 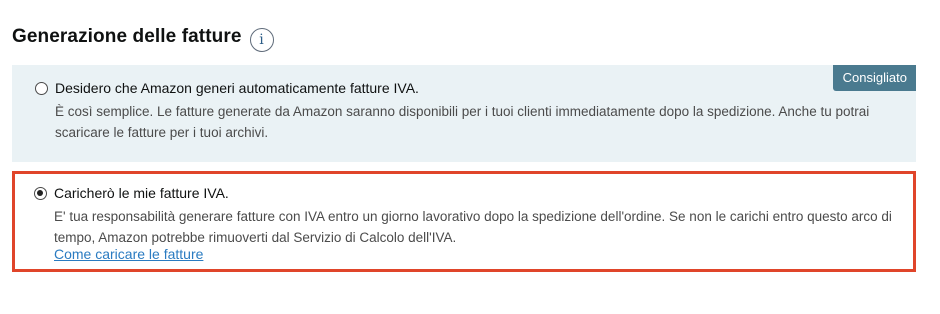 I want to click on option-upload-label: Caricherò le mie fatture IVA., so click(x=141, y=193).